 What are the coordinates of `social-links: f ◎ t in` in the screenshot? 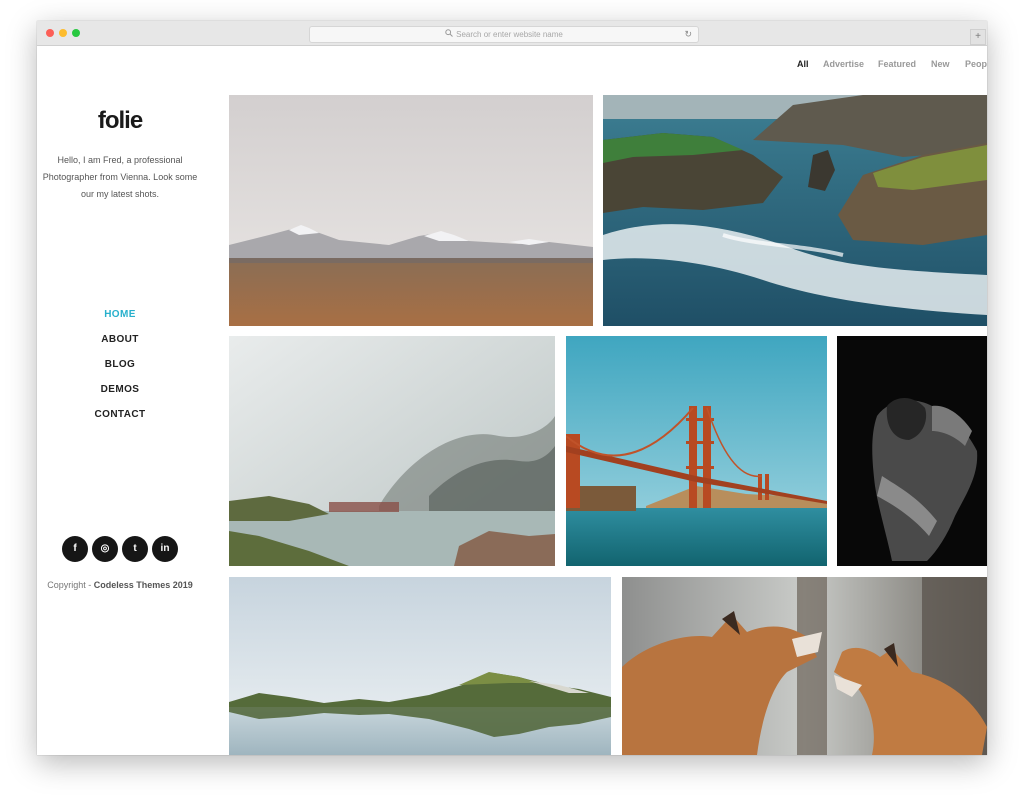 It's located at (122, 549).